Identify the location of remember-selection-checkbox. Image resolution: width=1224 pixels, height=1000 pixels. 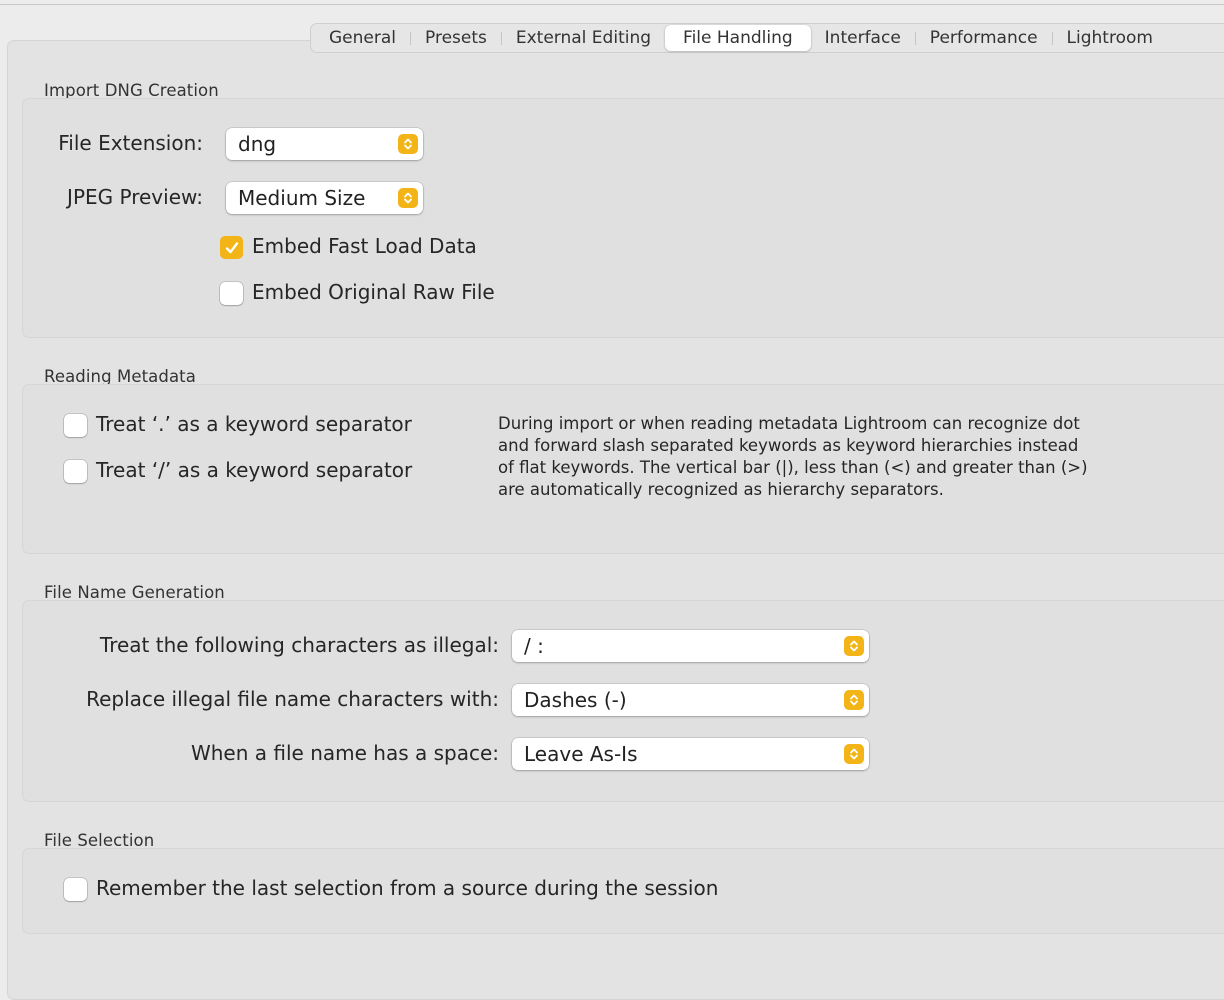
(75, 889).